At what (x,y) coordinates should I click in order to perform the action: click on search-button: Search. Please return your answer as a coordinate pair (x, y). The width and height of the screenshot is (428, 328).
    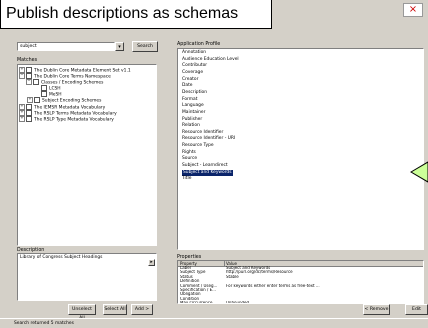
    Looking at the image, I should click on (145, 46).